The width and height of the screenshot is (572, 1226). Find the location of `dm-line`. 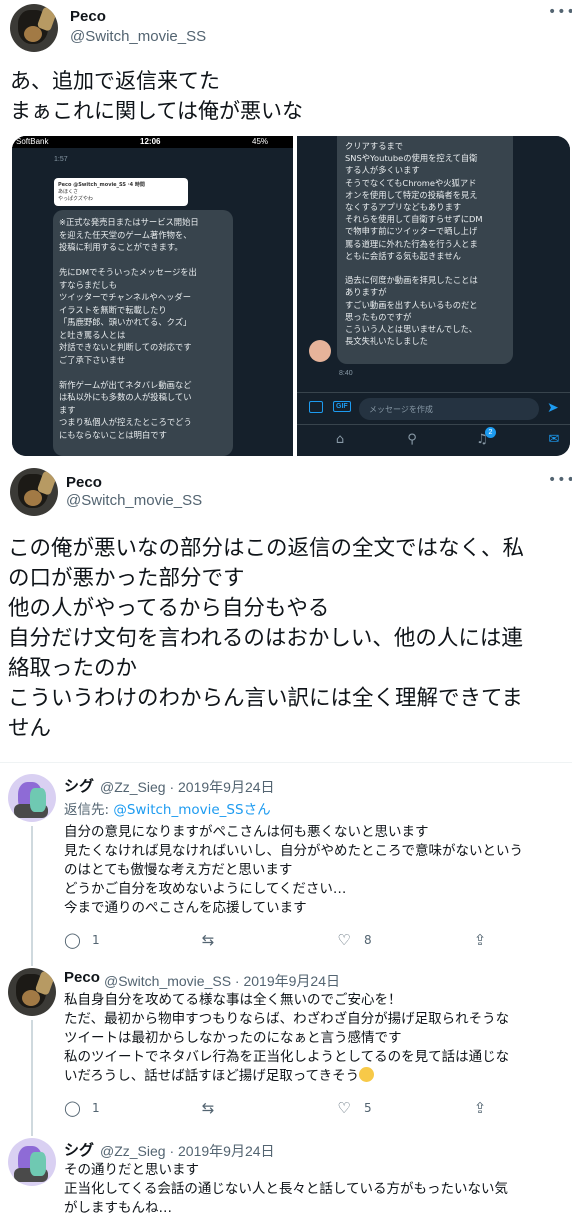

dm-line is located at coordinates (143, 372).